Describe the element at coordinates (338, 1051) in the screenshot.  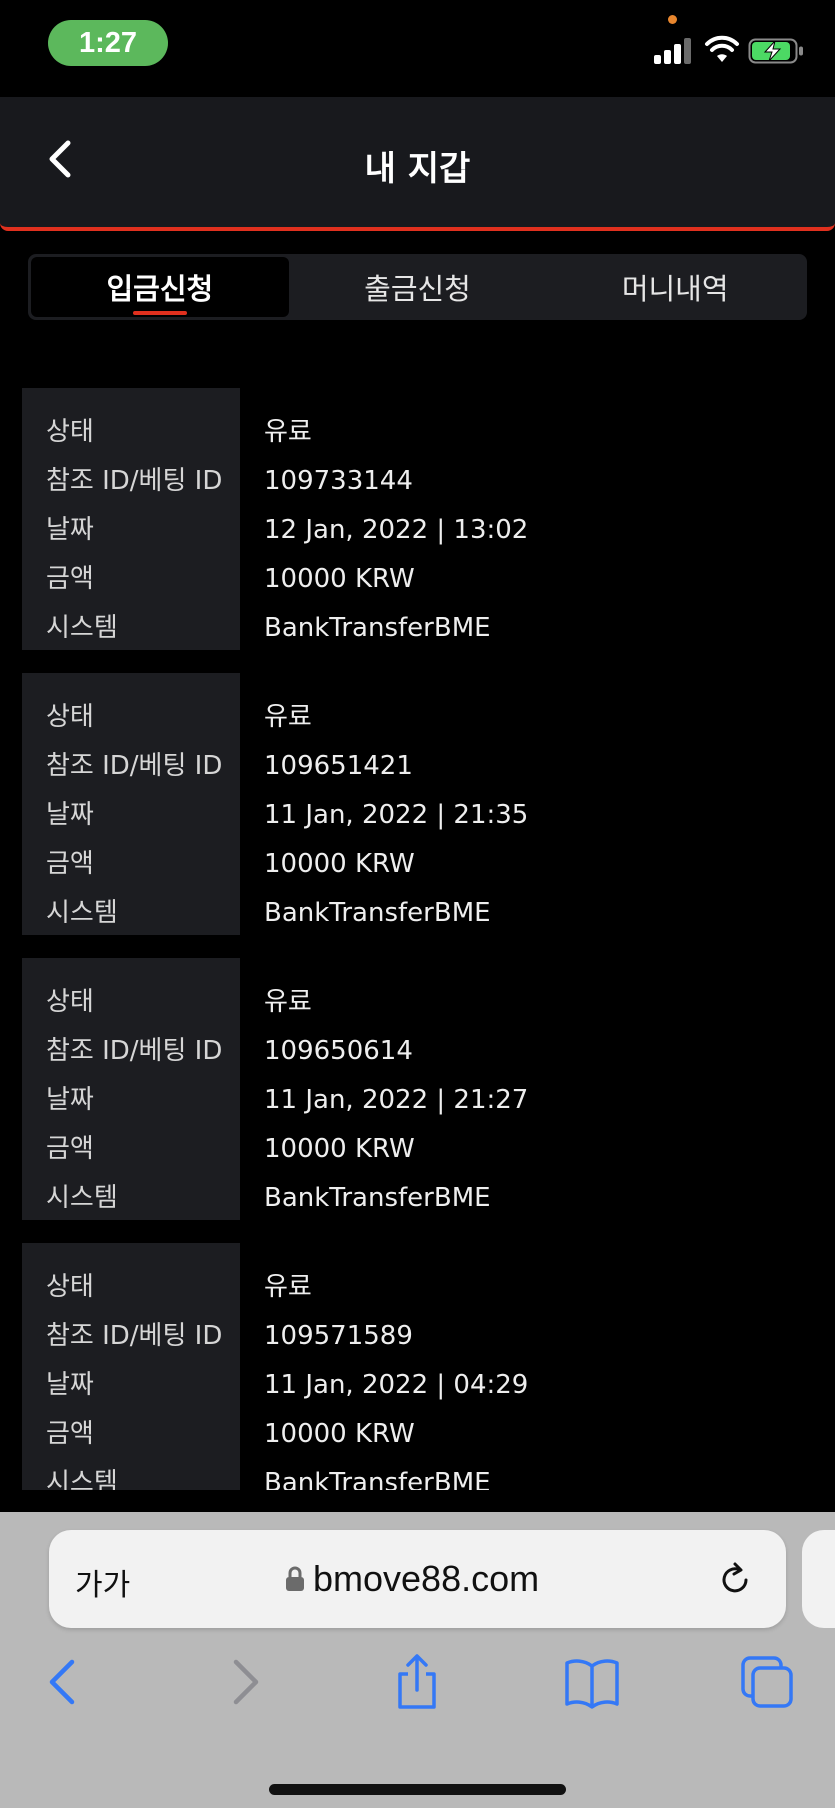
I see `ref-id-value: 109650614` at that location.